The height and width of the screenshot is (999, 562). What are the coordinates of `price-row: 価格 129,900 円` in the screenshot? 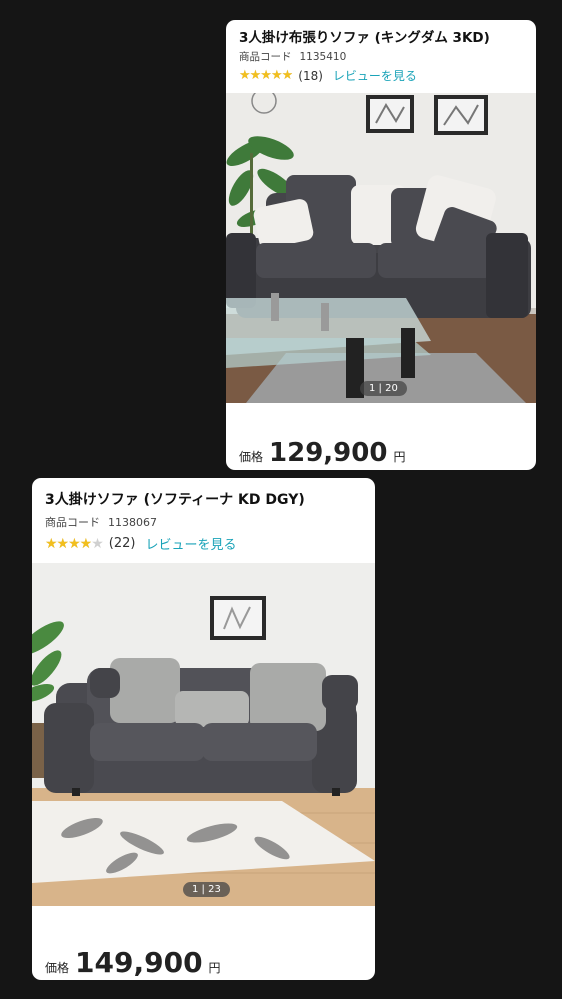 It's located at (322, 453).